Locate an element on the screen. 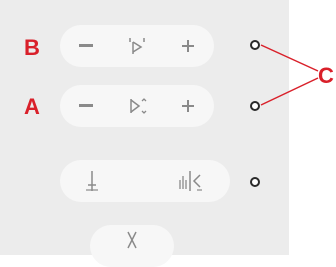 The width and height of the screenshot is (336, 267). callout-c: C is located at coordinates (326, 75).